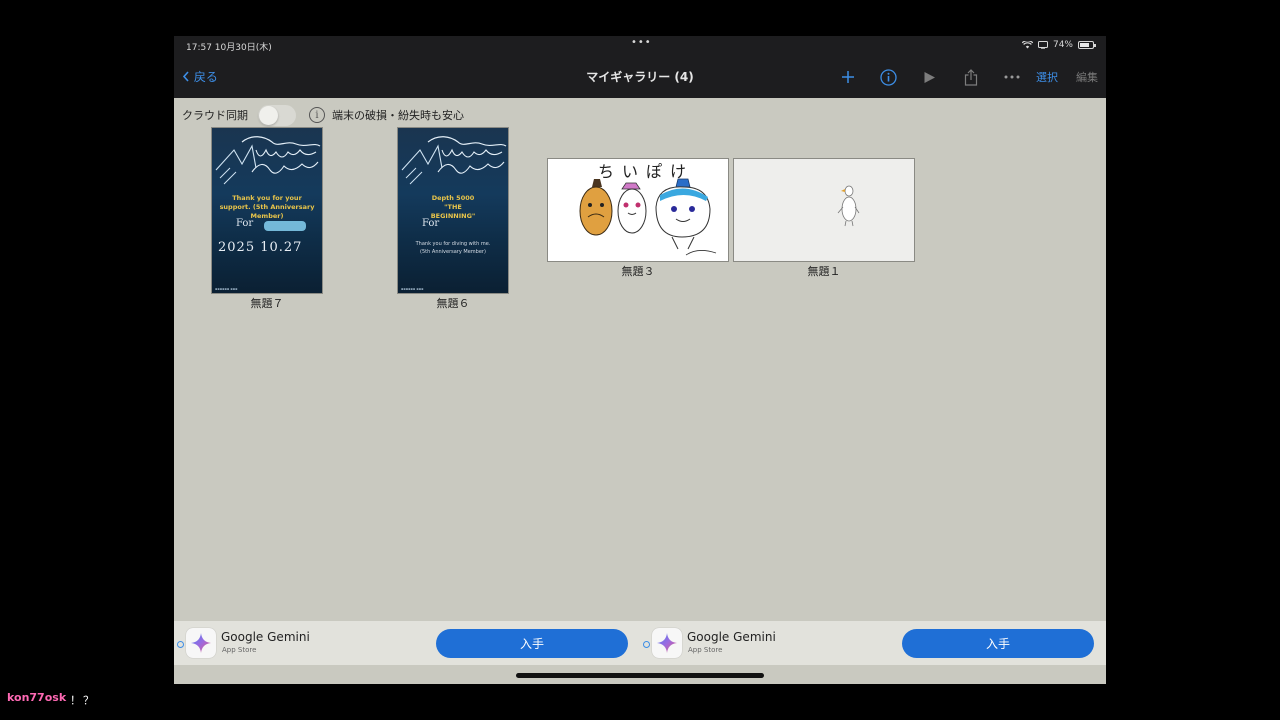  What do you see at coordinates (1042, 45) in the screenshot?
I see `screen-mirror-icon` at bounding box center [1042, 45].